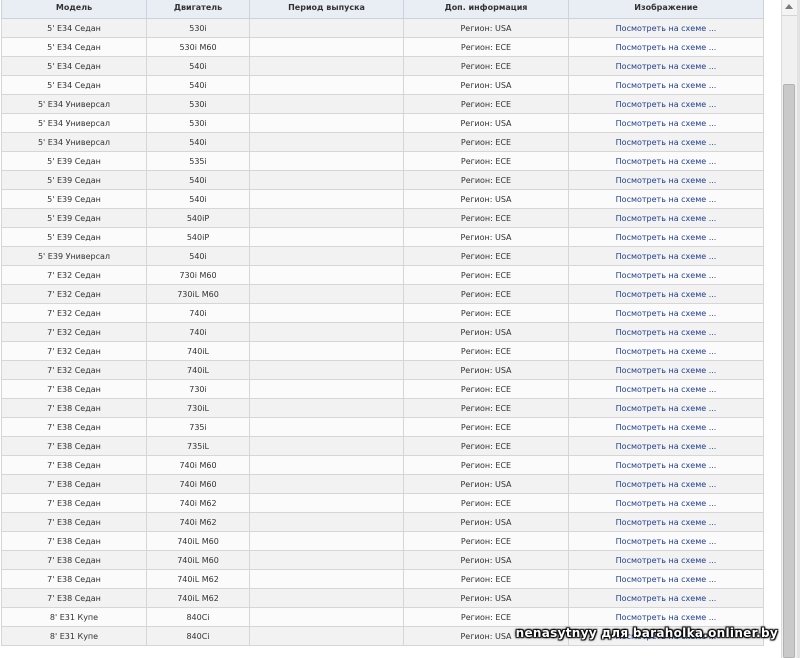 The height and width of the screenshot is (658, 800). Describe the element at coordinates (74, 142) in the screenshot. I see `cell-model: 5' E34 Универсал` at that location.